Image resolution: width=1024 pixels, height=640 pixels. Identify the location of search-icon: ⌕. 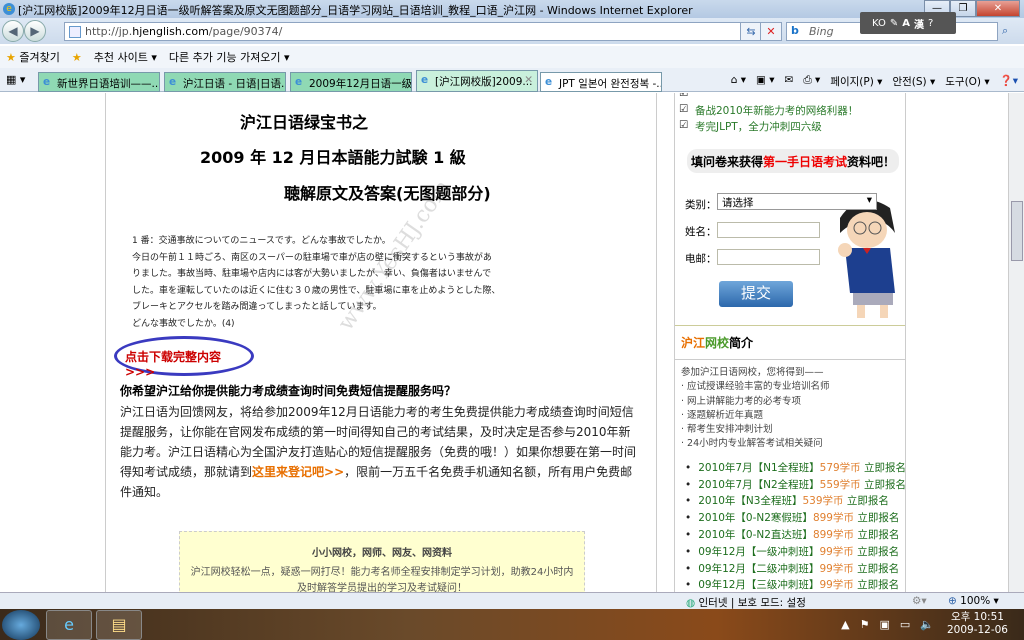
(1005, 31).